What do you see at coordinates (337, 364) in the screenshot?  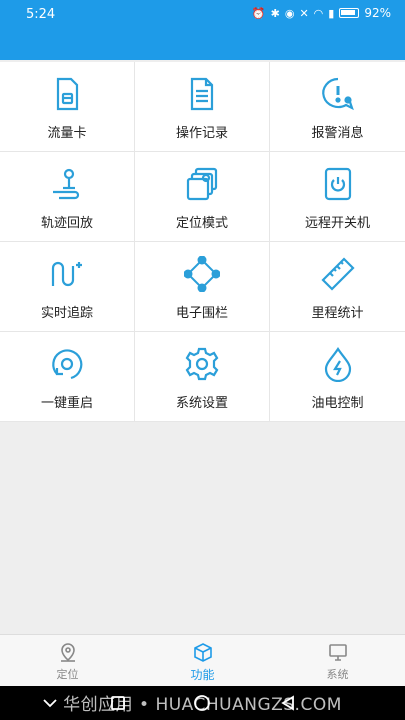 I see `fuel-power-icon` at bounding box center [337, 364].